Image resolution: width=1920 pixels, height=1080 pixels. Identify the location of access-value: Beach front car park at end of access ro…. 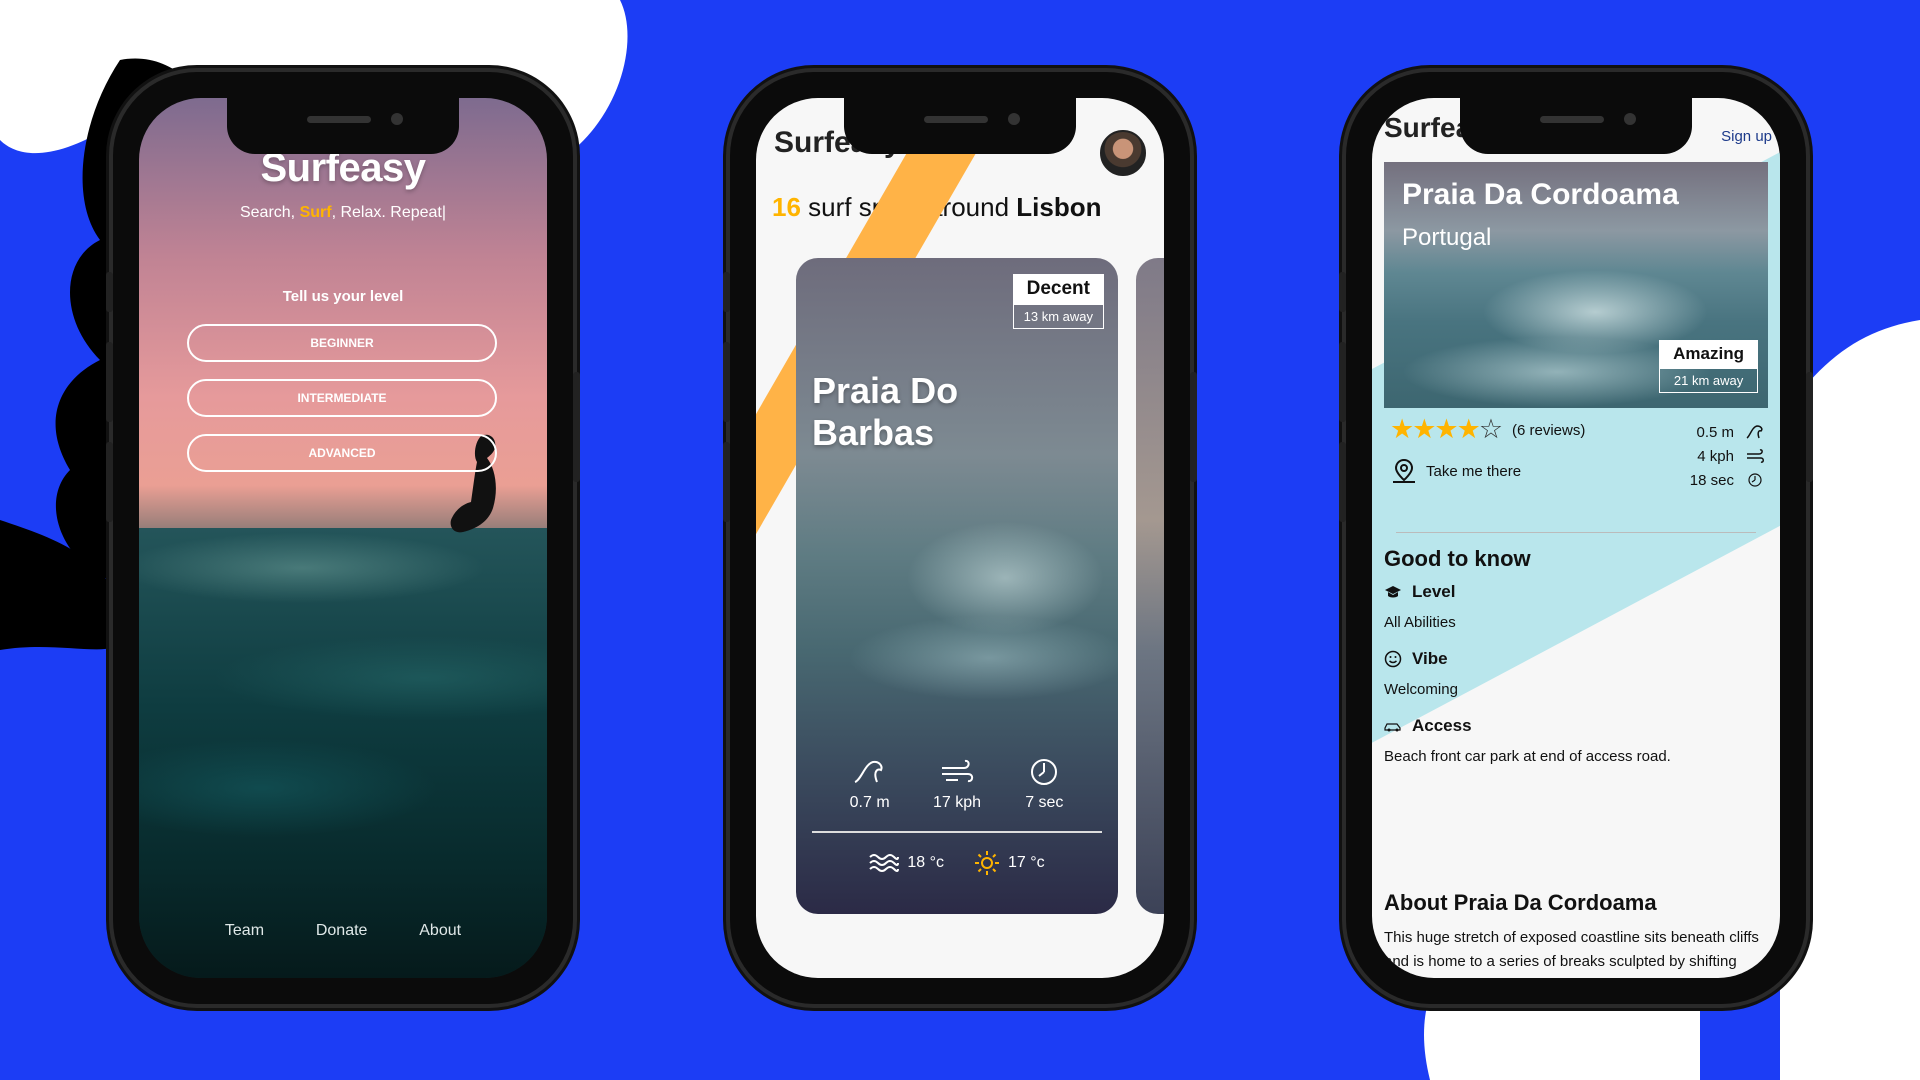
(1527, 756).